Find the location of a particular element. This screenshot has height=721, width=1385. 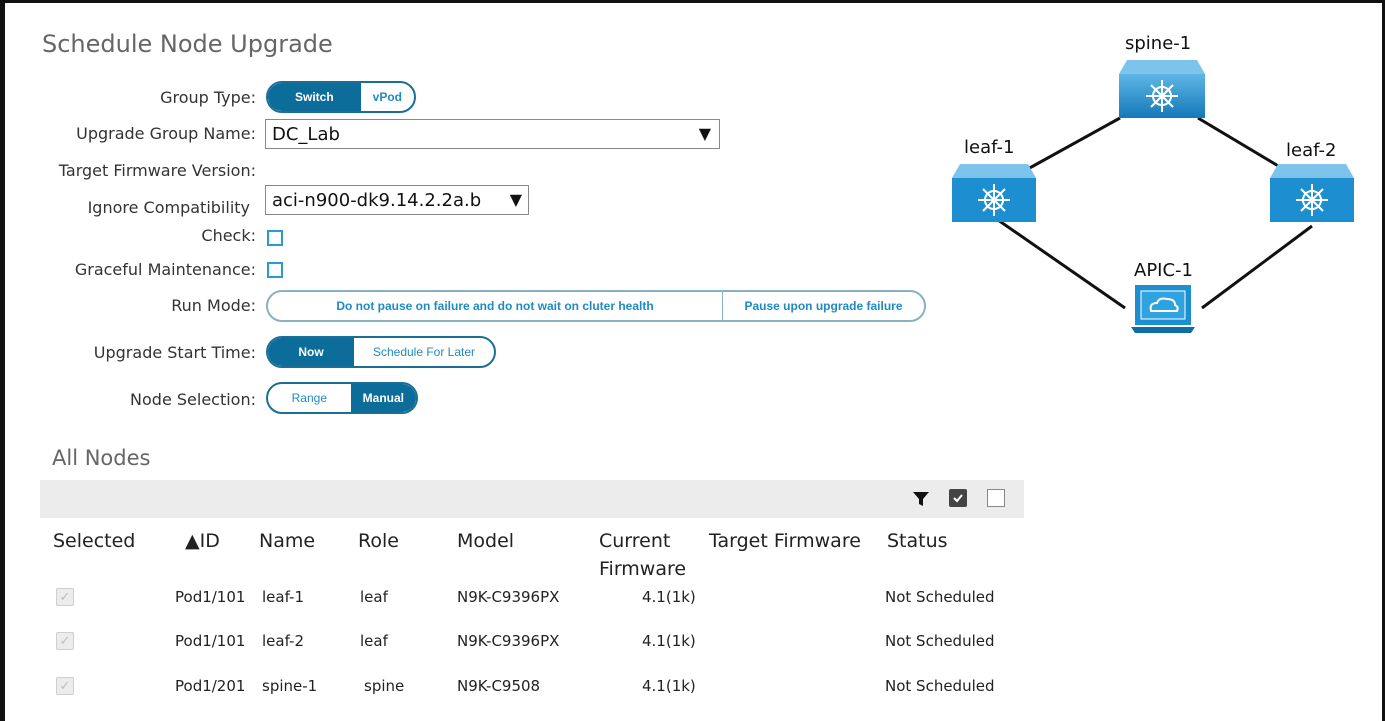

graceful-maintenance-label: Graceful Maintenance: is located at coordinates (165, 269).